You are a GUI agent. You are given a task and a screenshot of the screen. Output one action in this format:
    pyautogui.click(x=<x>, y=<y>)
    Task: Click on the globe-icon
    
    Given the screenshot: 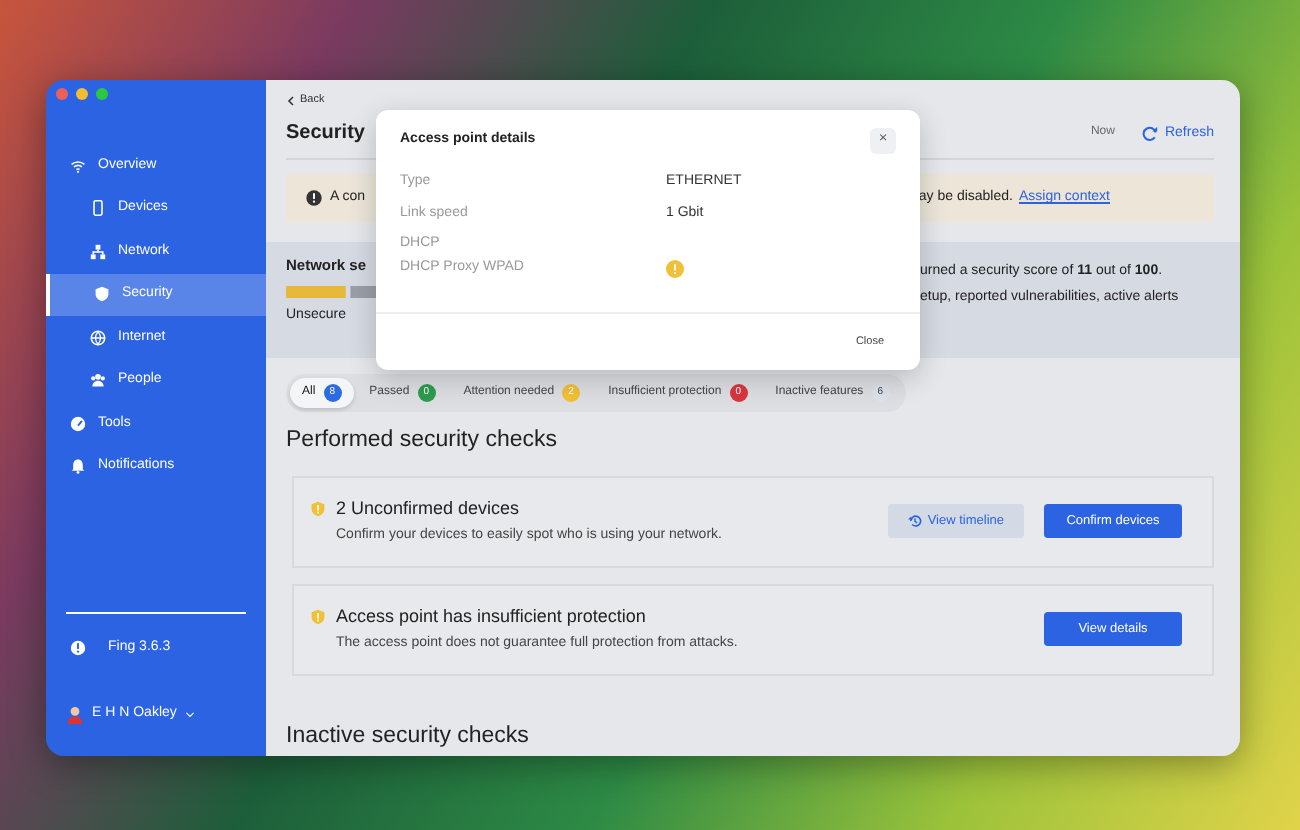 What is the action you would take?
    pyautogui.click(x=98, y=337)
    